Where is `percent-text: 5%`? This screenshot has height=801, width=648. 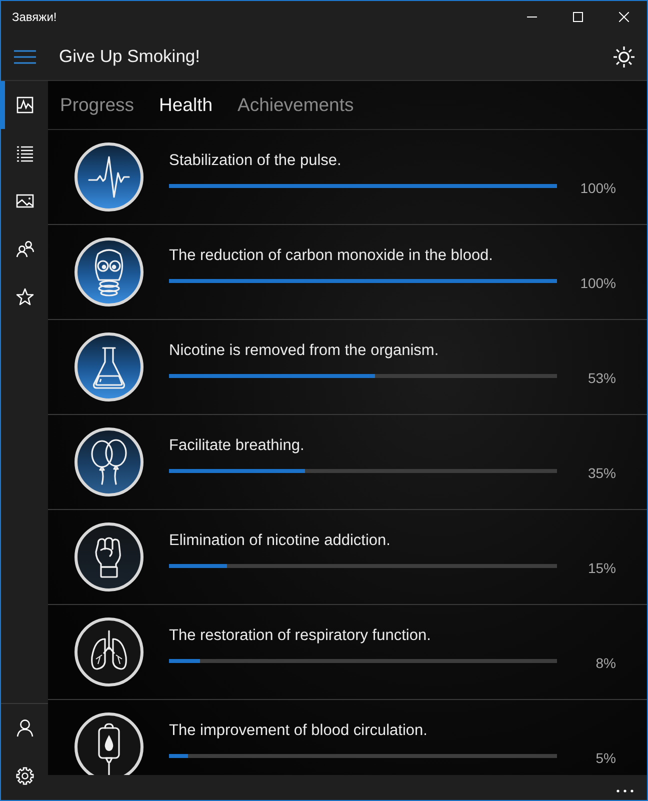 percent-text: 5% is located at coordinates (605, 758).